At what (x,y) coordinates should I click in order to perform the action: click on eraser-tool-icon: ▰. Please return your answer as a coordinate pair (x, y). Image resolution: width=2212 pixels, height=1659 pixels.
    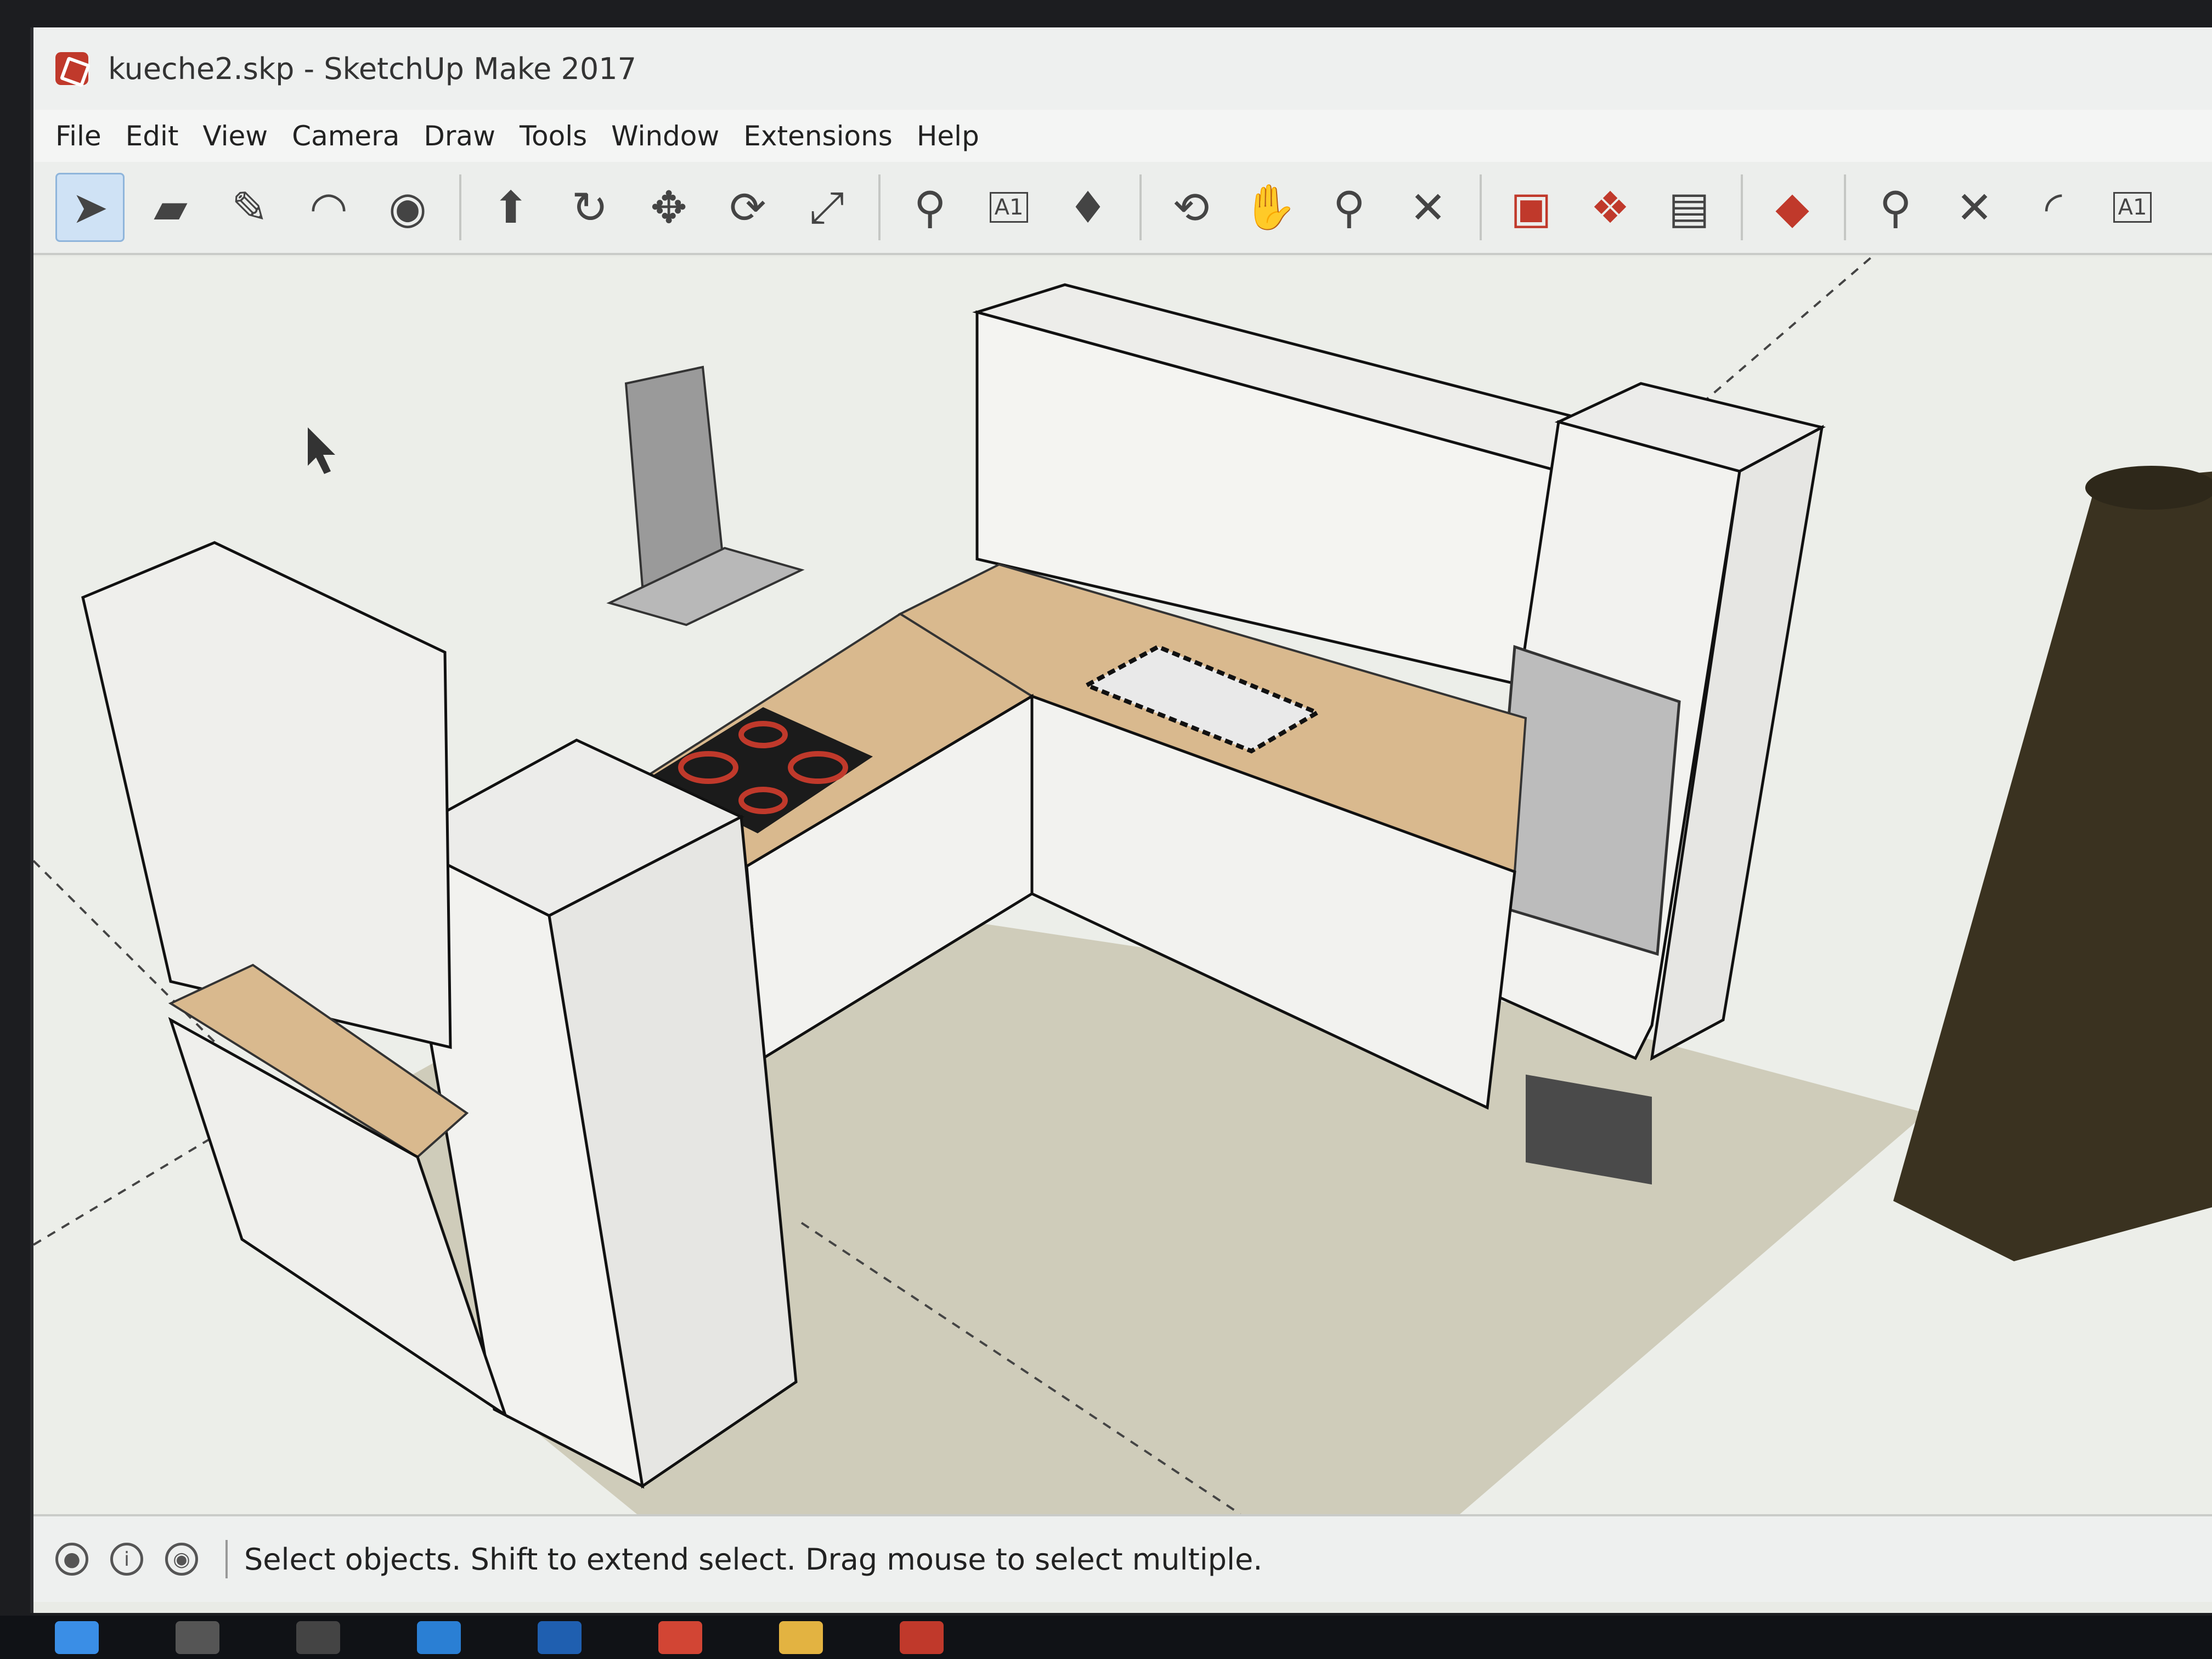
    Looking at the image, I should click on (171, 207).